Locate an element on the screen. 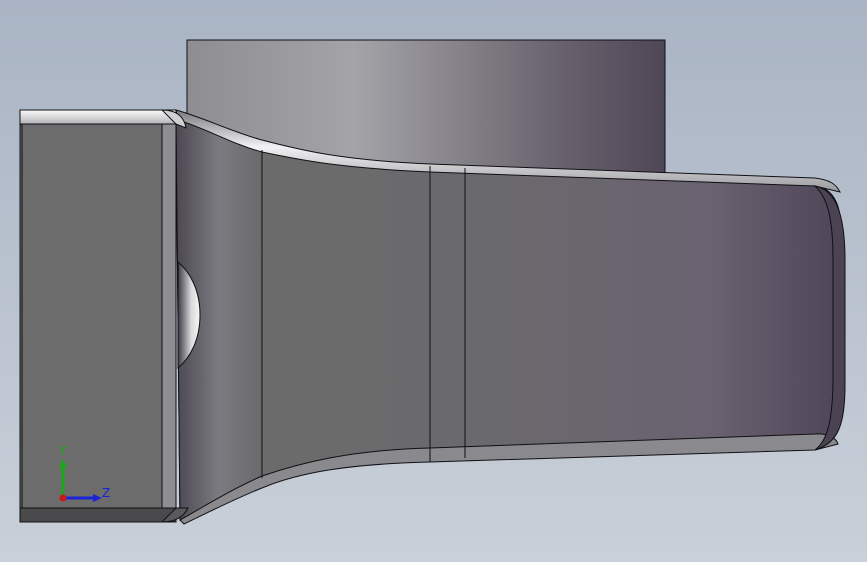 Image resolution: width=867 pixels, height=562 pixels. triad-label-z: Z is located at coordinates (106, 493).